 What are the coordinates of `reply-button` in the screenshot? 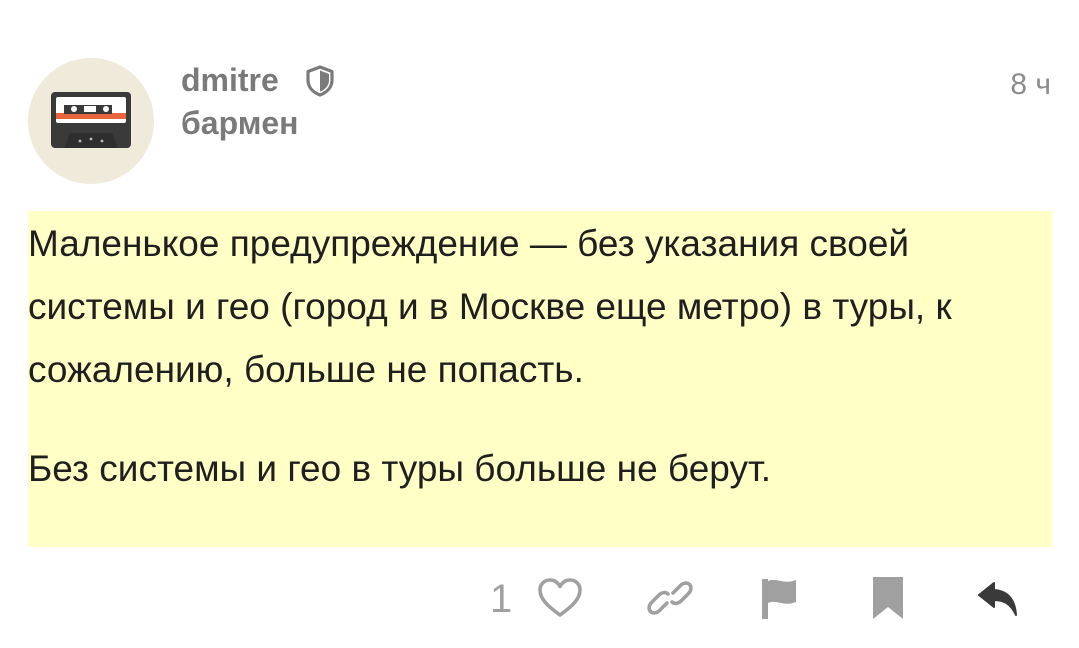 It's located at (998, 598).